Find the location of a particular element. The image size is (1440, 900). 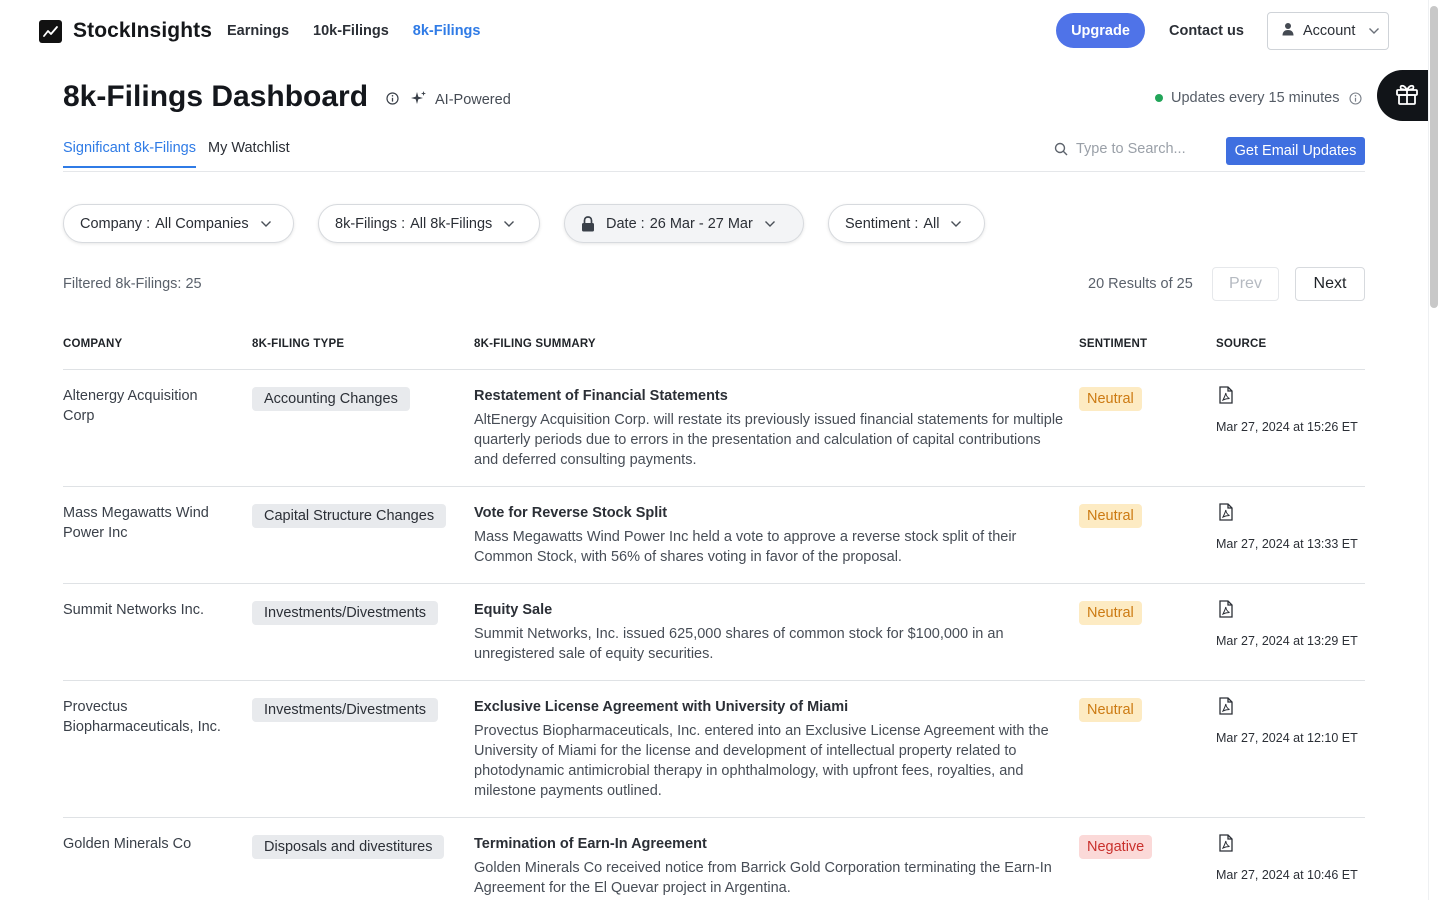

filing-type-chip: Disposals and divestitures is located at coordinates (348, 847).